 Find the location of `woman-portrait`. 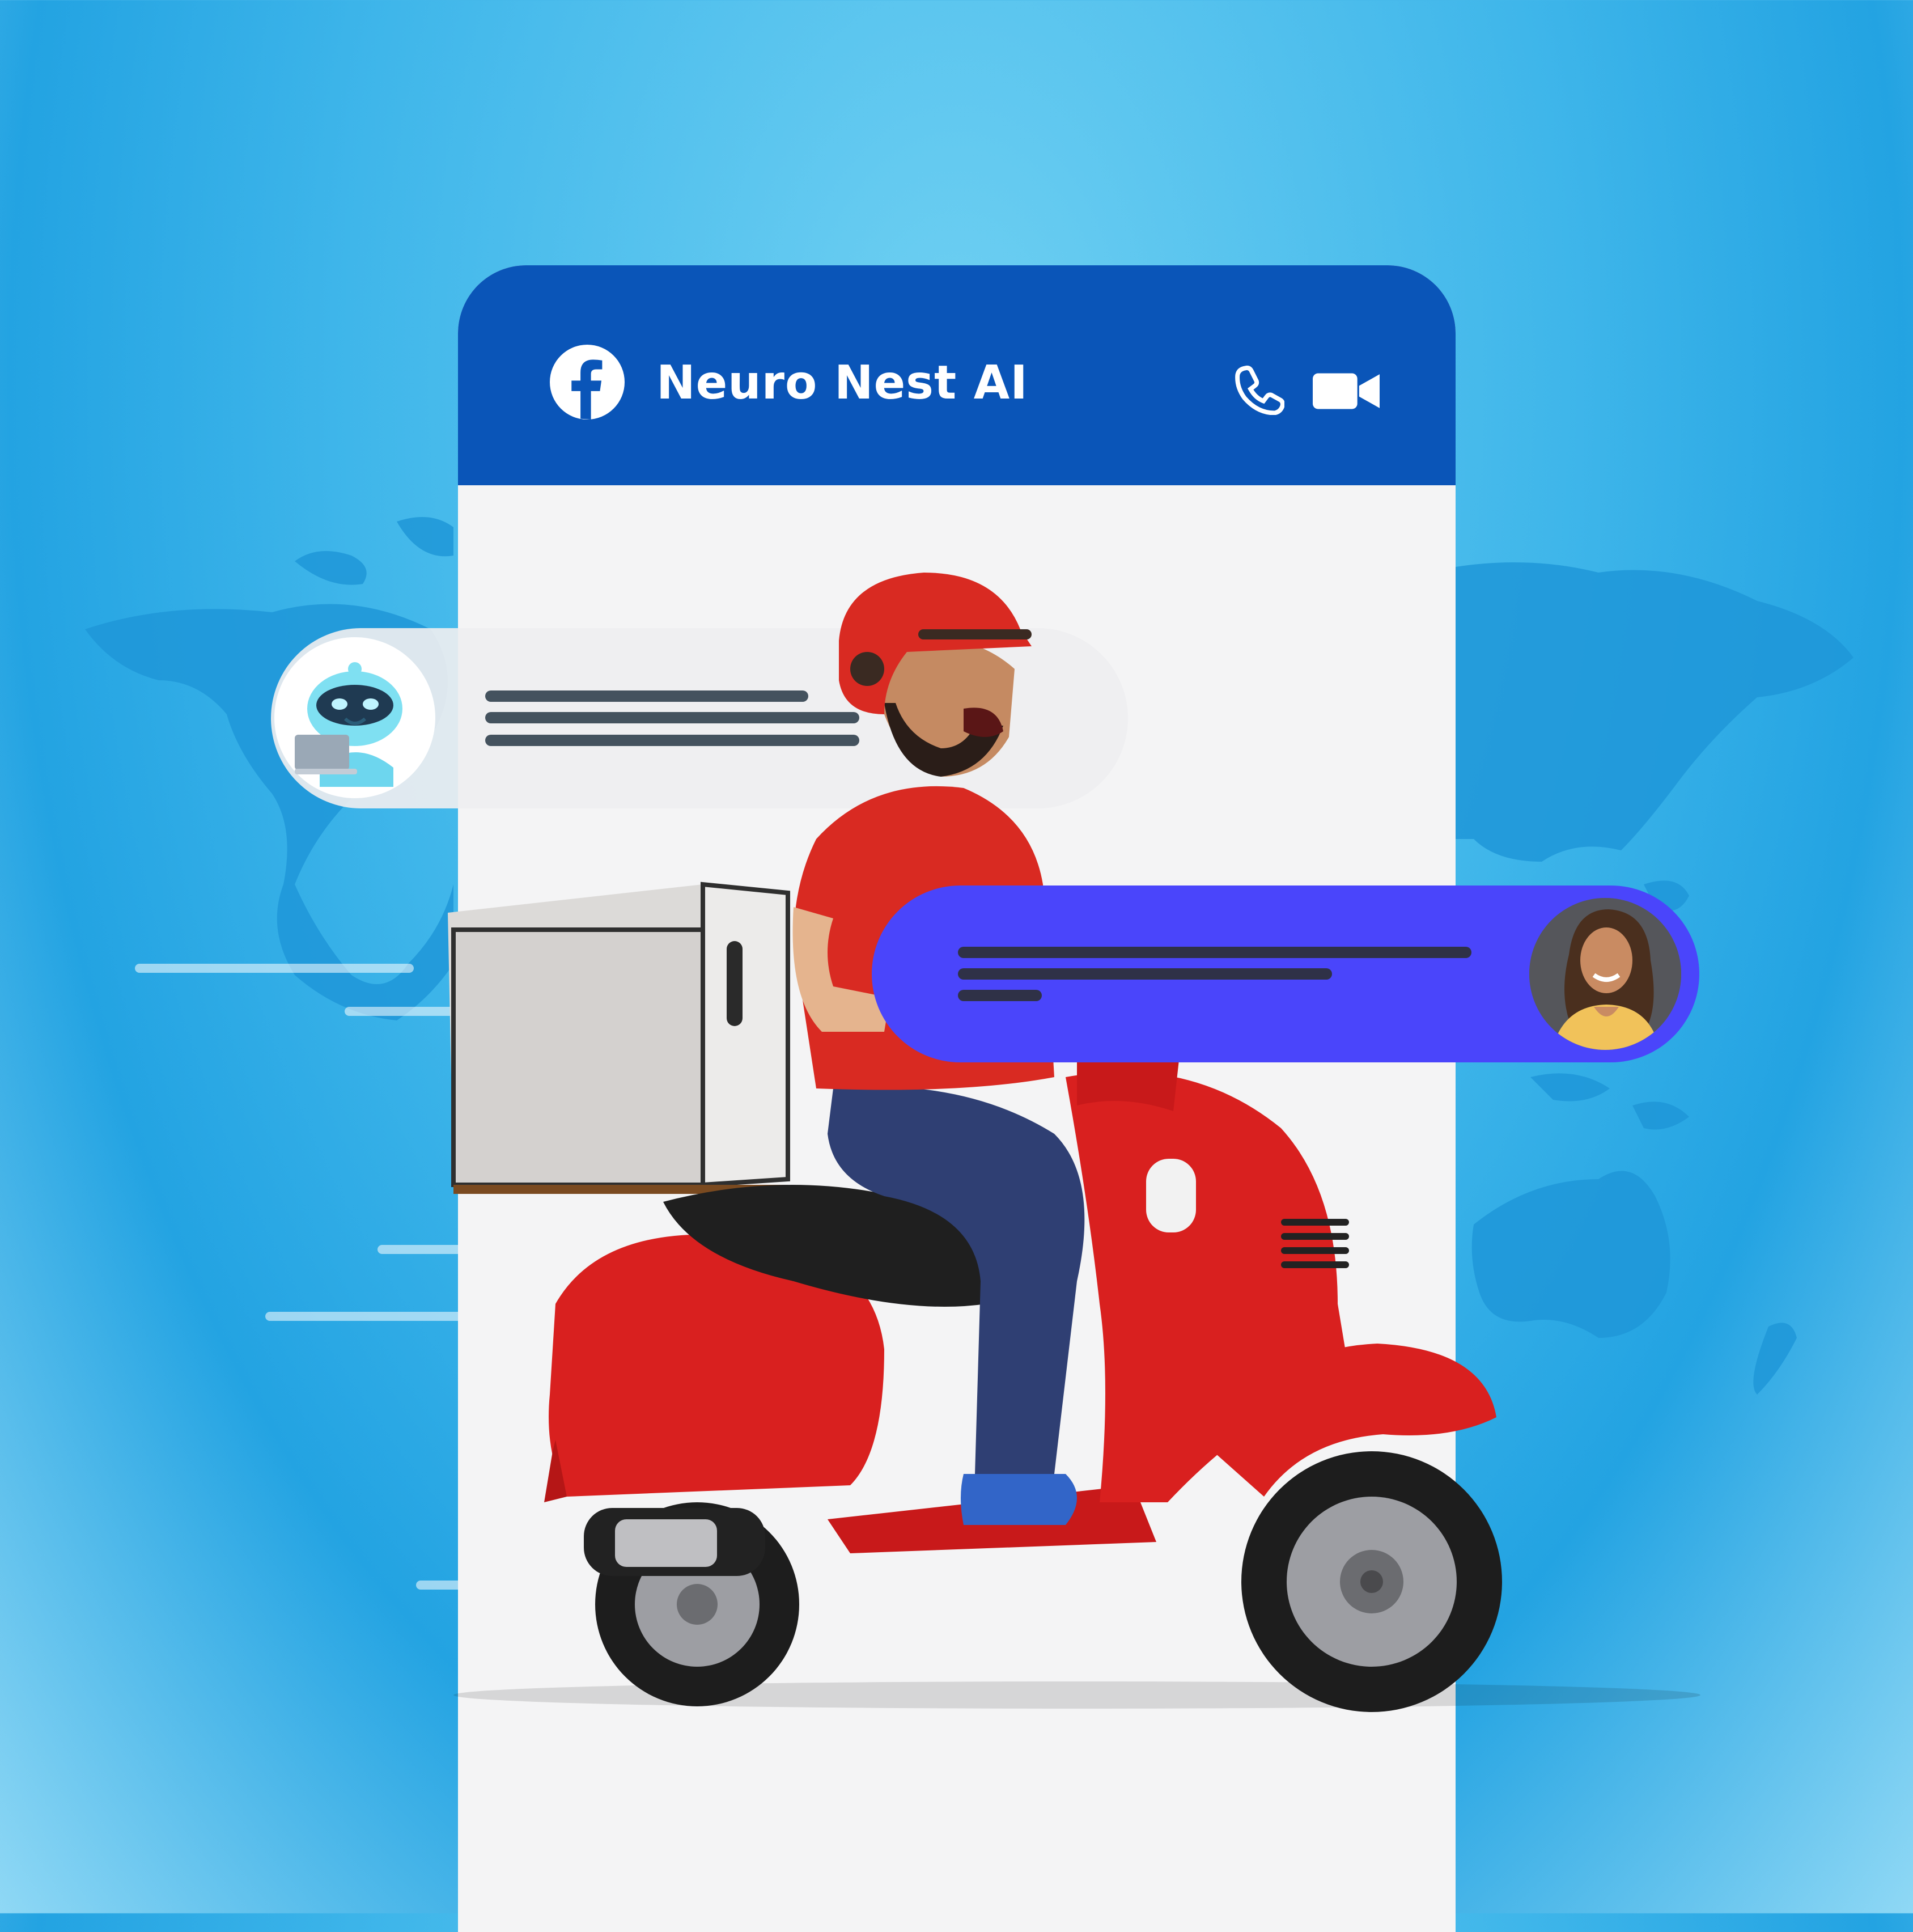

woman-portrait is located at coordinates (1605, 974).